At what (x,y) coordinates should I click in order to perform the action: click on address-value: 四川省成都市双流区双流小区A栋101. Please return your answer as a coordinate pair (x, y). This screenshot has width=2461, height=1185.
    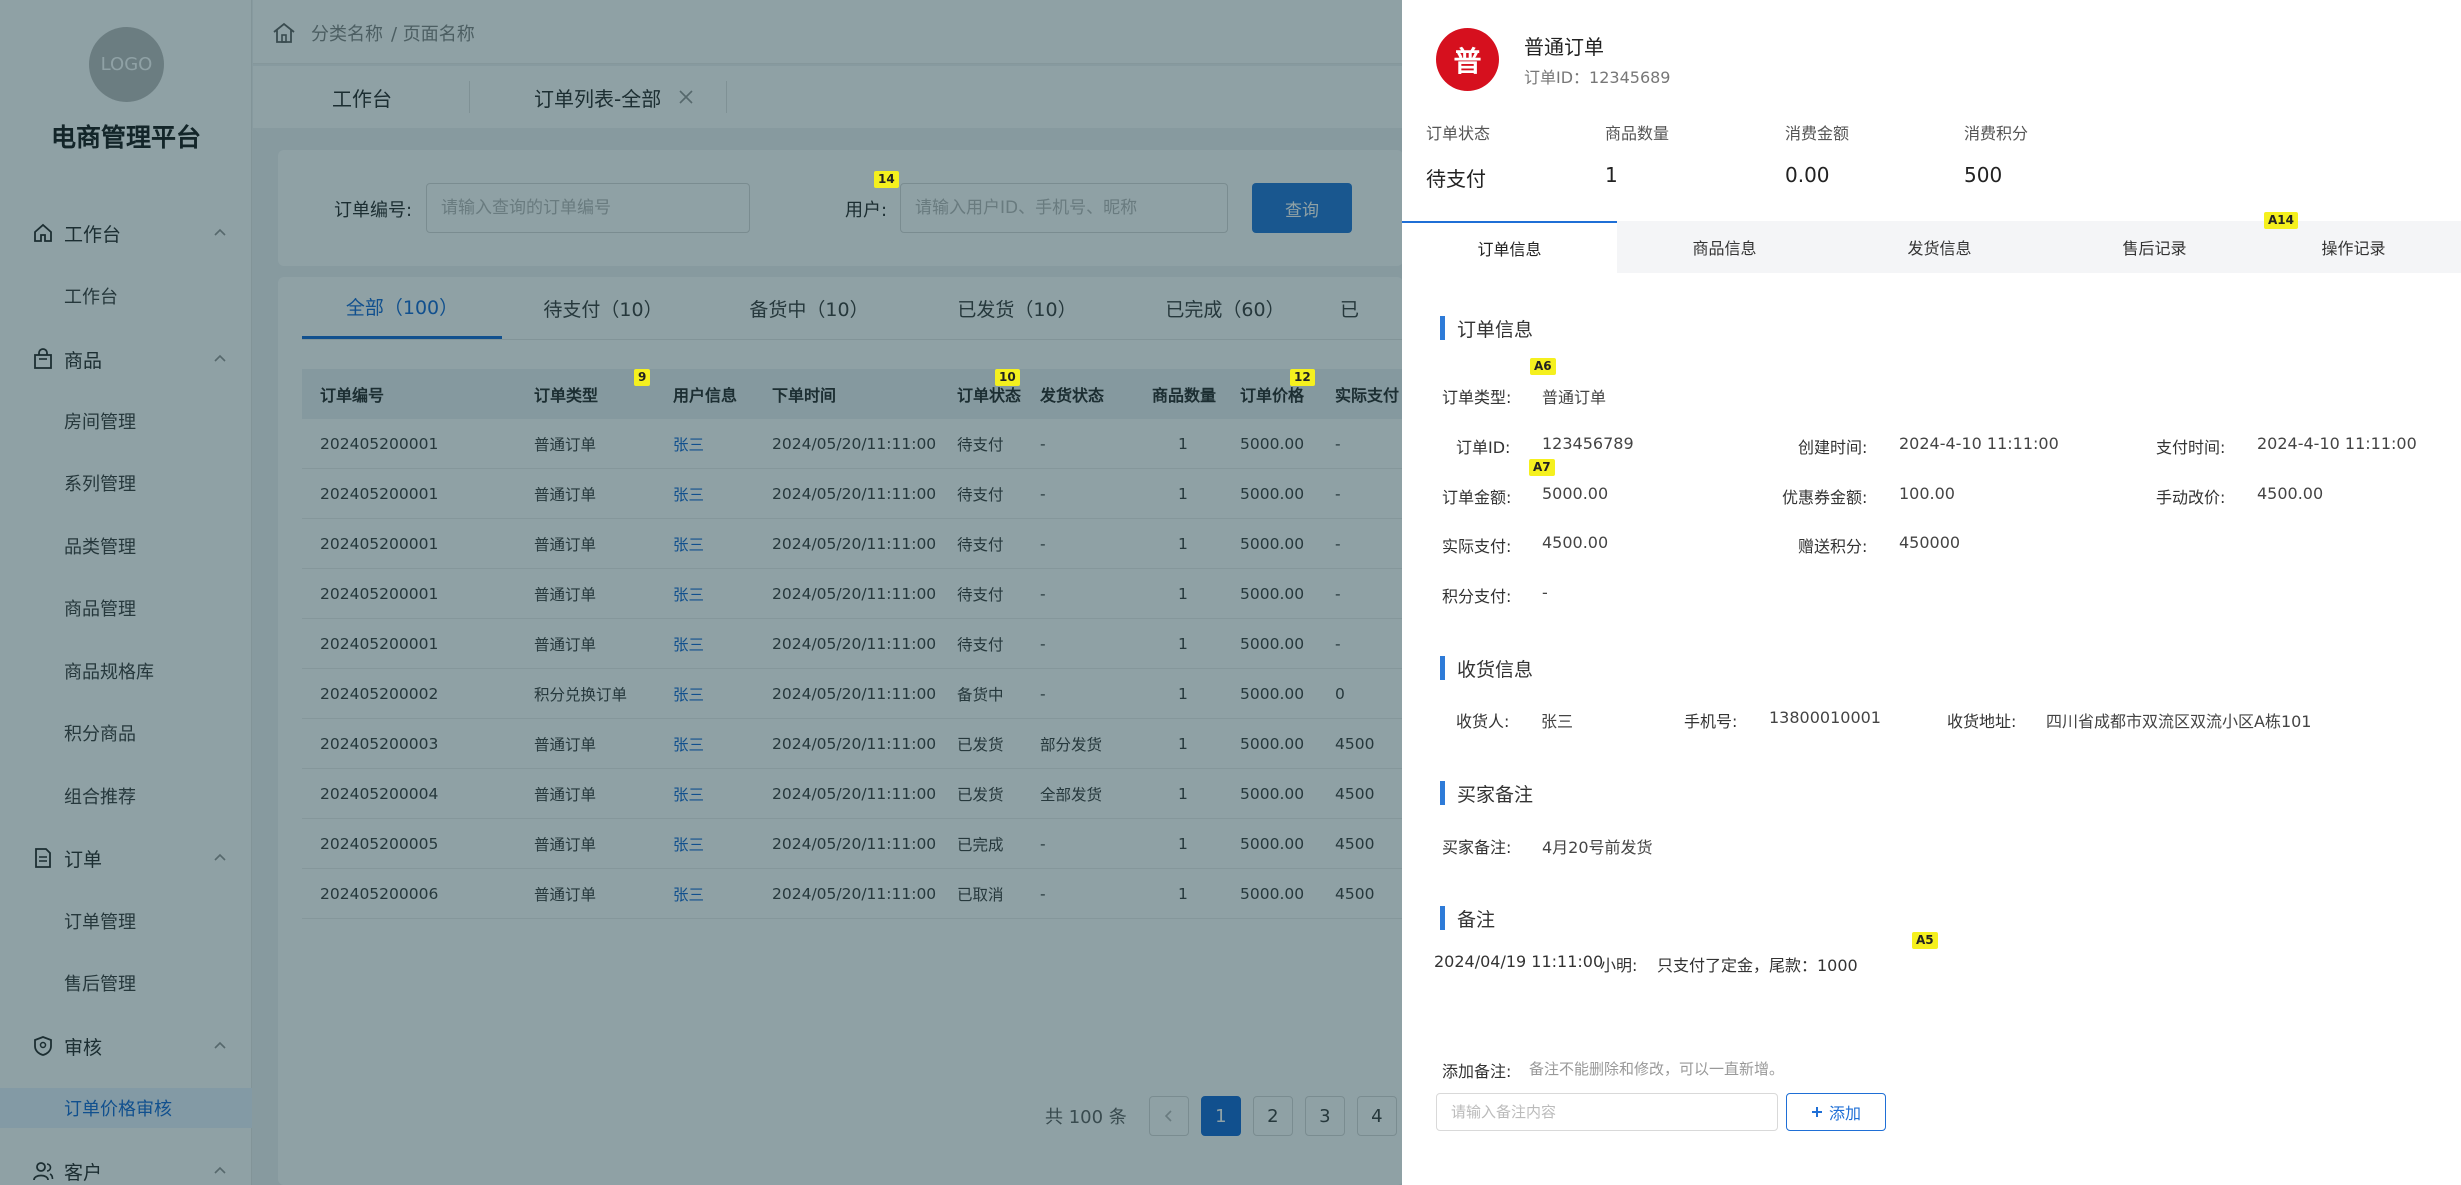
    Looking at the image, I should click on (2179, 721).